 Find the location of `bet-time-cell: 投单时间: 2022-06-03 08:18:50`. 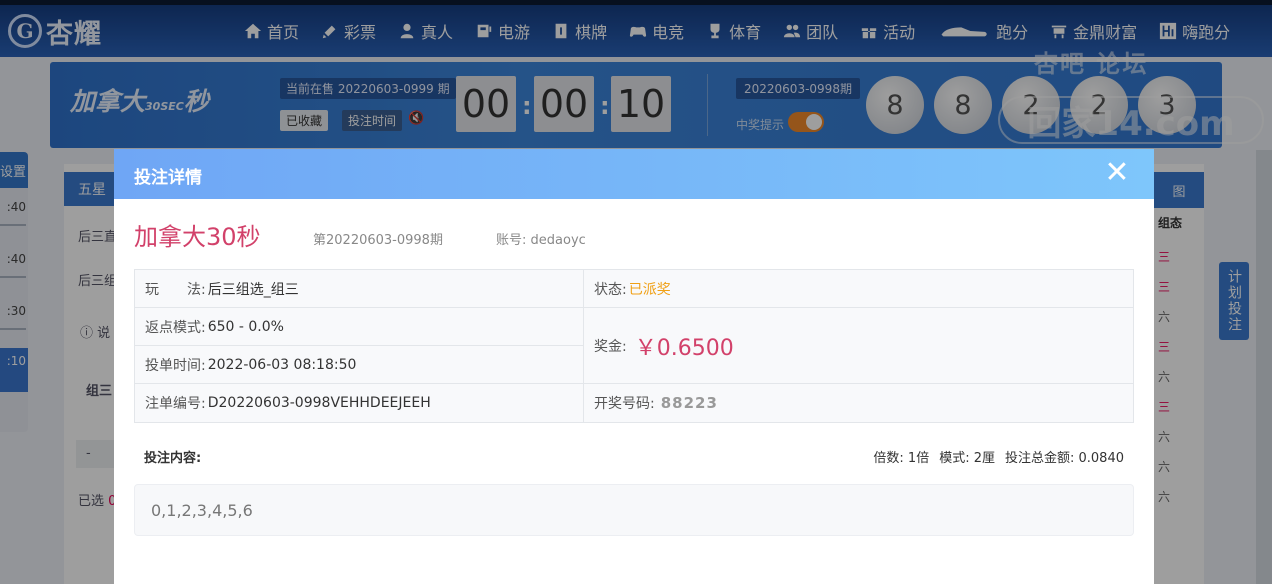

bet-time-cell: 投单时间: 2022-06-03 08:18:50 is located at coordinates (359, 364).